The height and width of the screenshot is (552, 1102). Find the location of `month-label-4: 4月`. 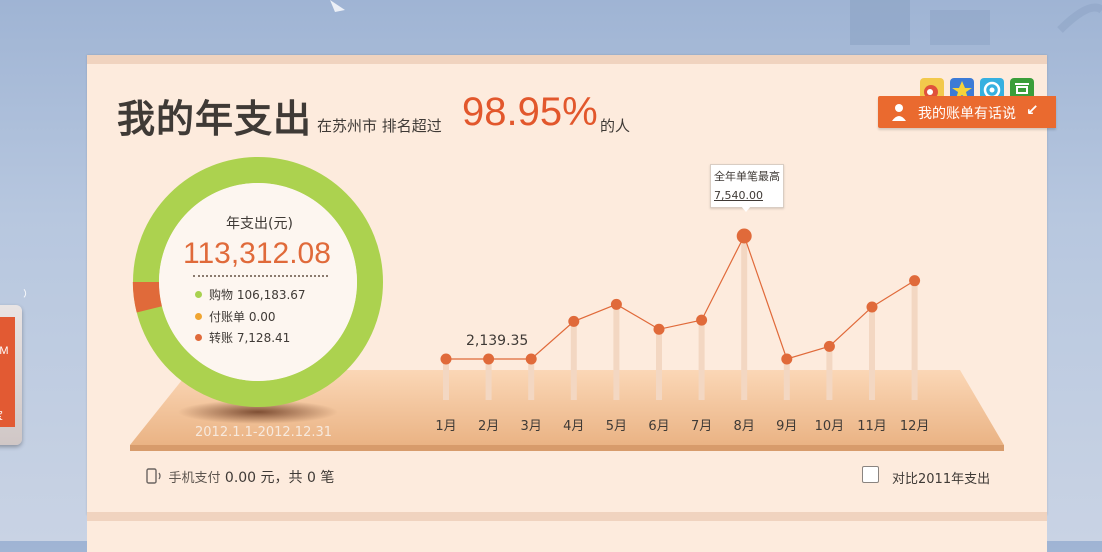

month-label-4: 4月 is located at coordinates (574, 426).